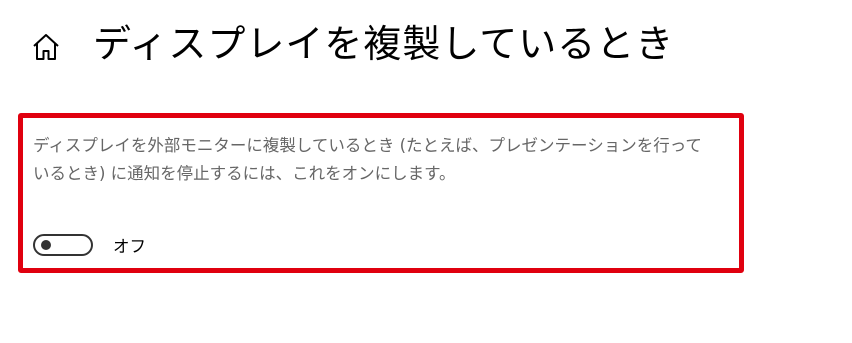 This screenshot has width=852, height=343. What do you see at coordinates (63, 245) in the screenshot?
I see `notification-toggle-switch` at bounding box center [63, 245].